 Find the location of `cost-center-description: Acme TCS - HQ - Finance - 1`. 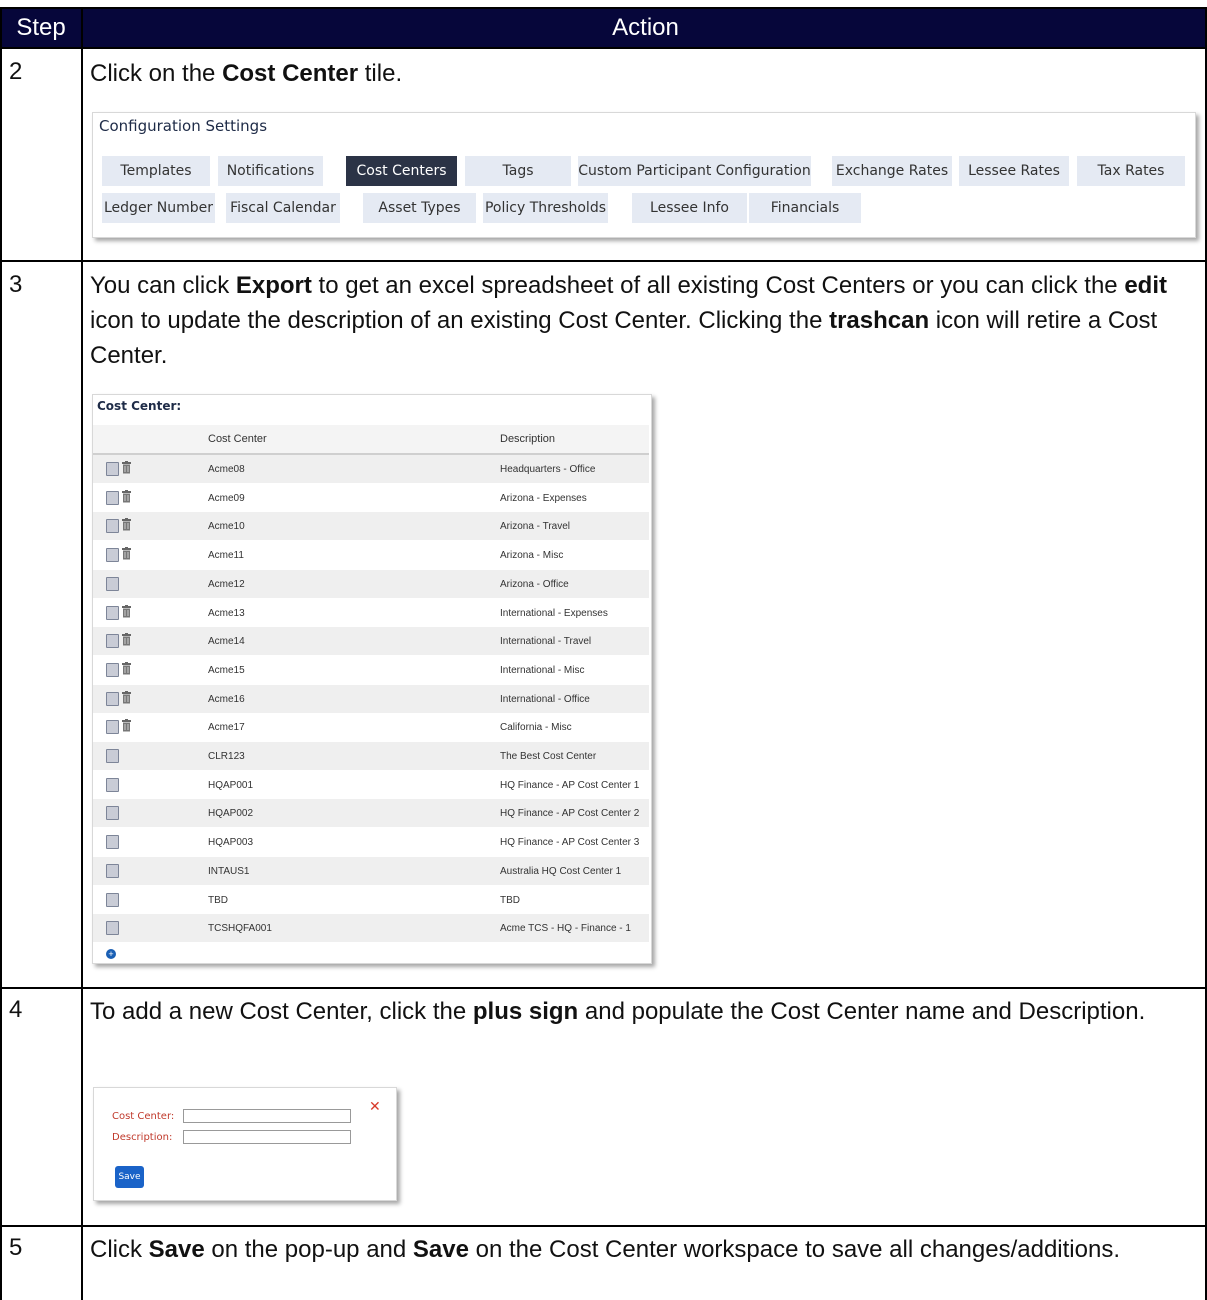

cost-center-description: Acme TCS - HQ - Finance - 1 is located at coordinates (565, 929).